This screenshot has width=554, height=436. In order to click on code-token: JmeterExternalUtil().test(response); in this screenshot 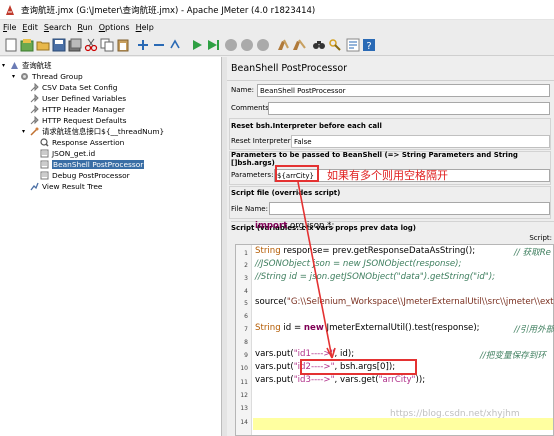, I will do `click(401, 328)`.